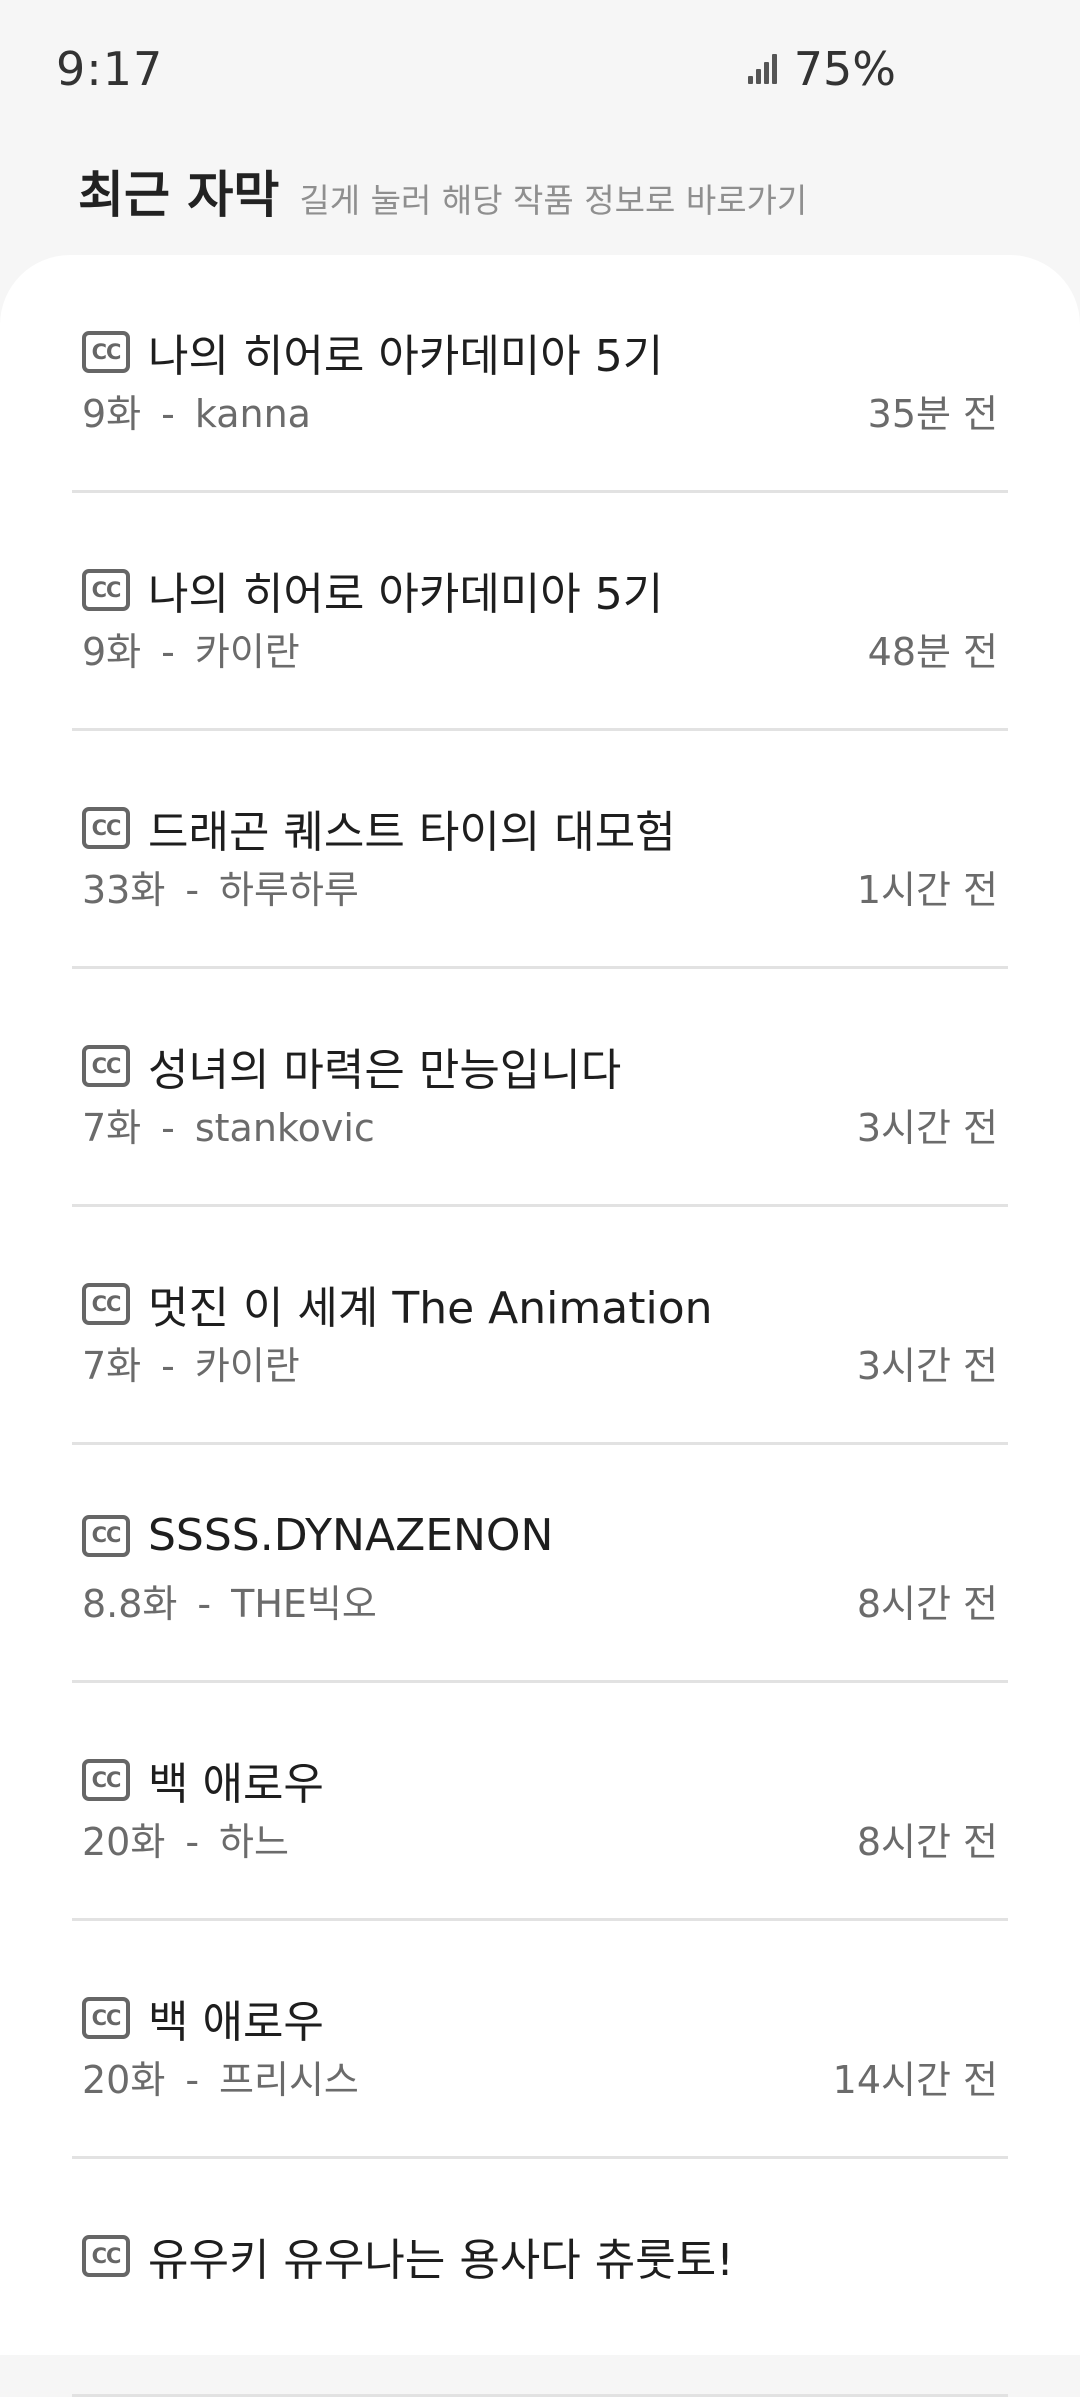 Image resolution: width=1080 pixels, height=2397 pixels. What do you see at coordinates (191, 1362) in the screenshot?
I see `item-meta: 7화 - 카이란` at bounding box center [191, 1362].